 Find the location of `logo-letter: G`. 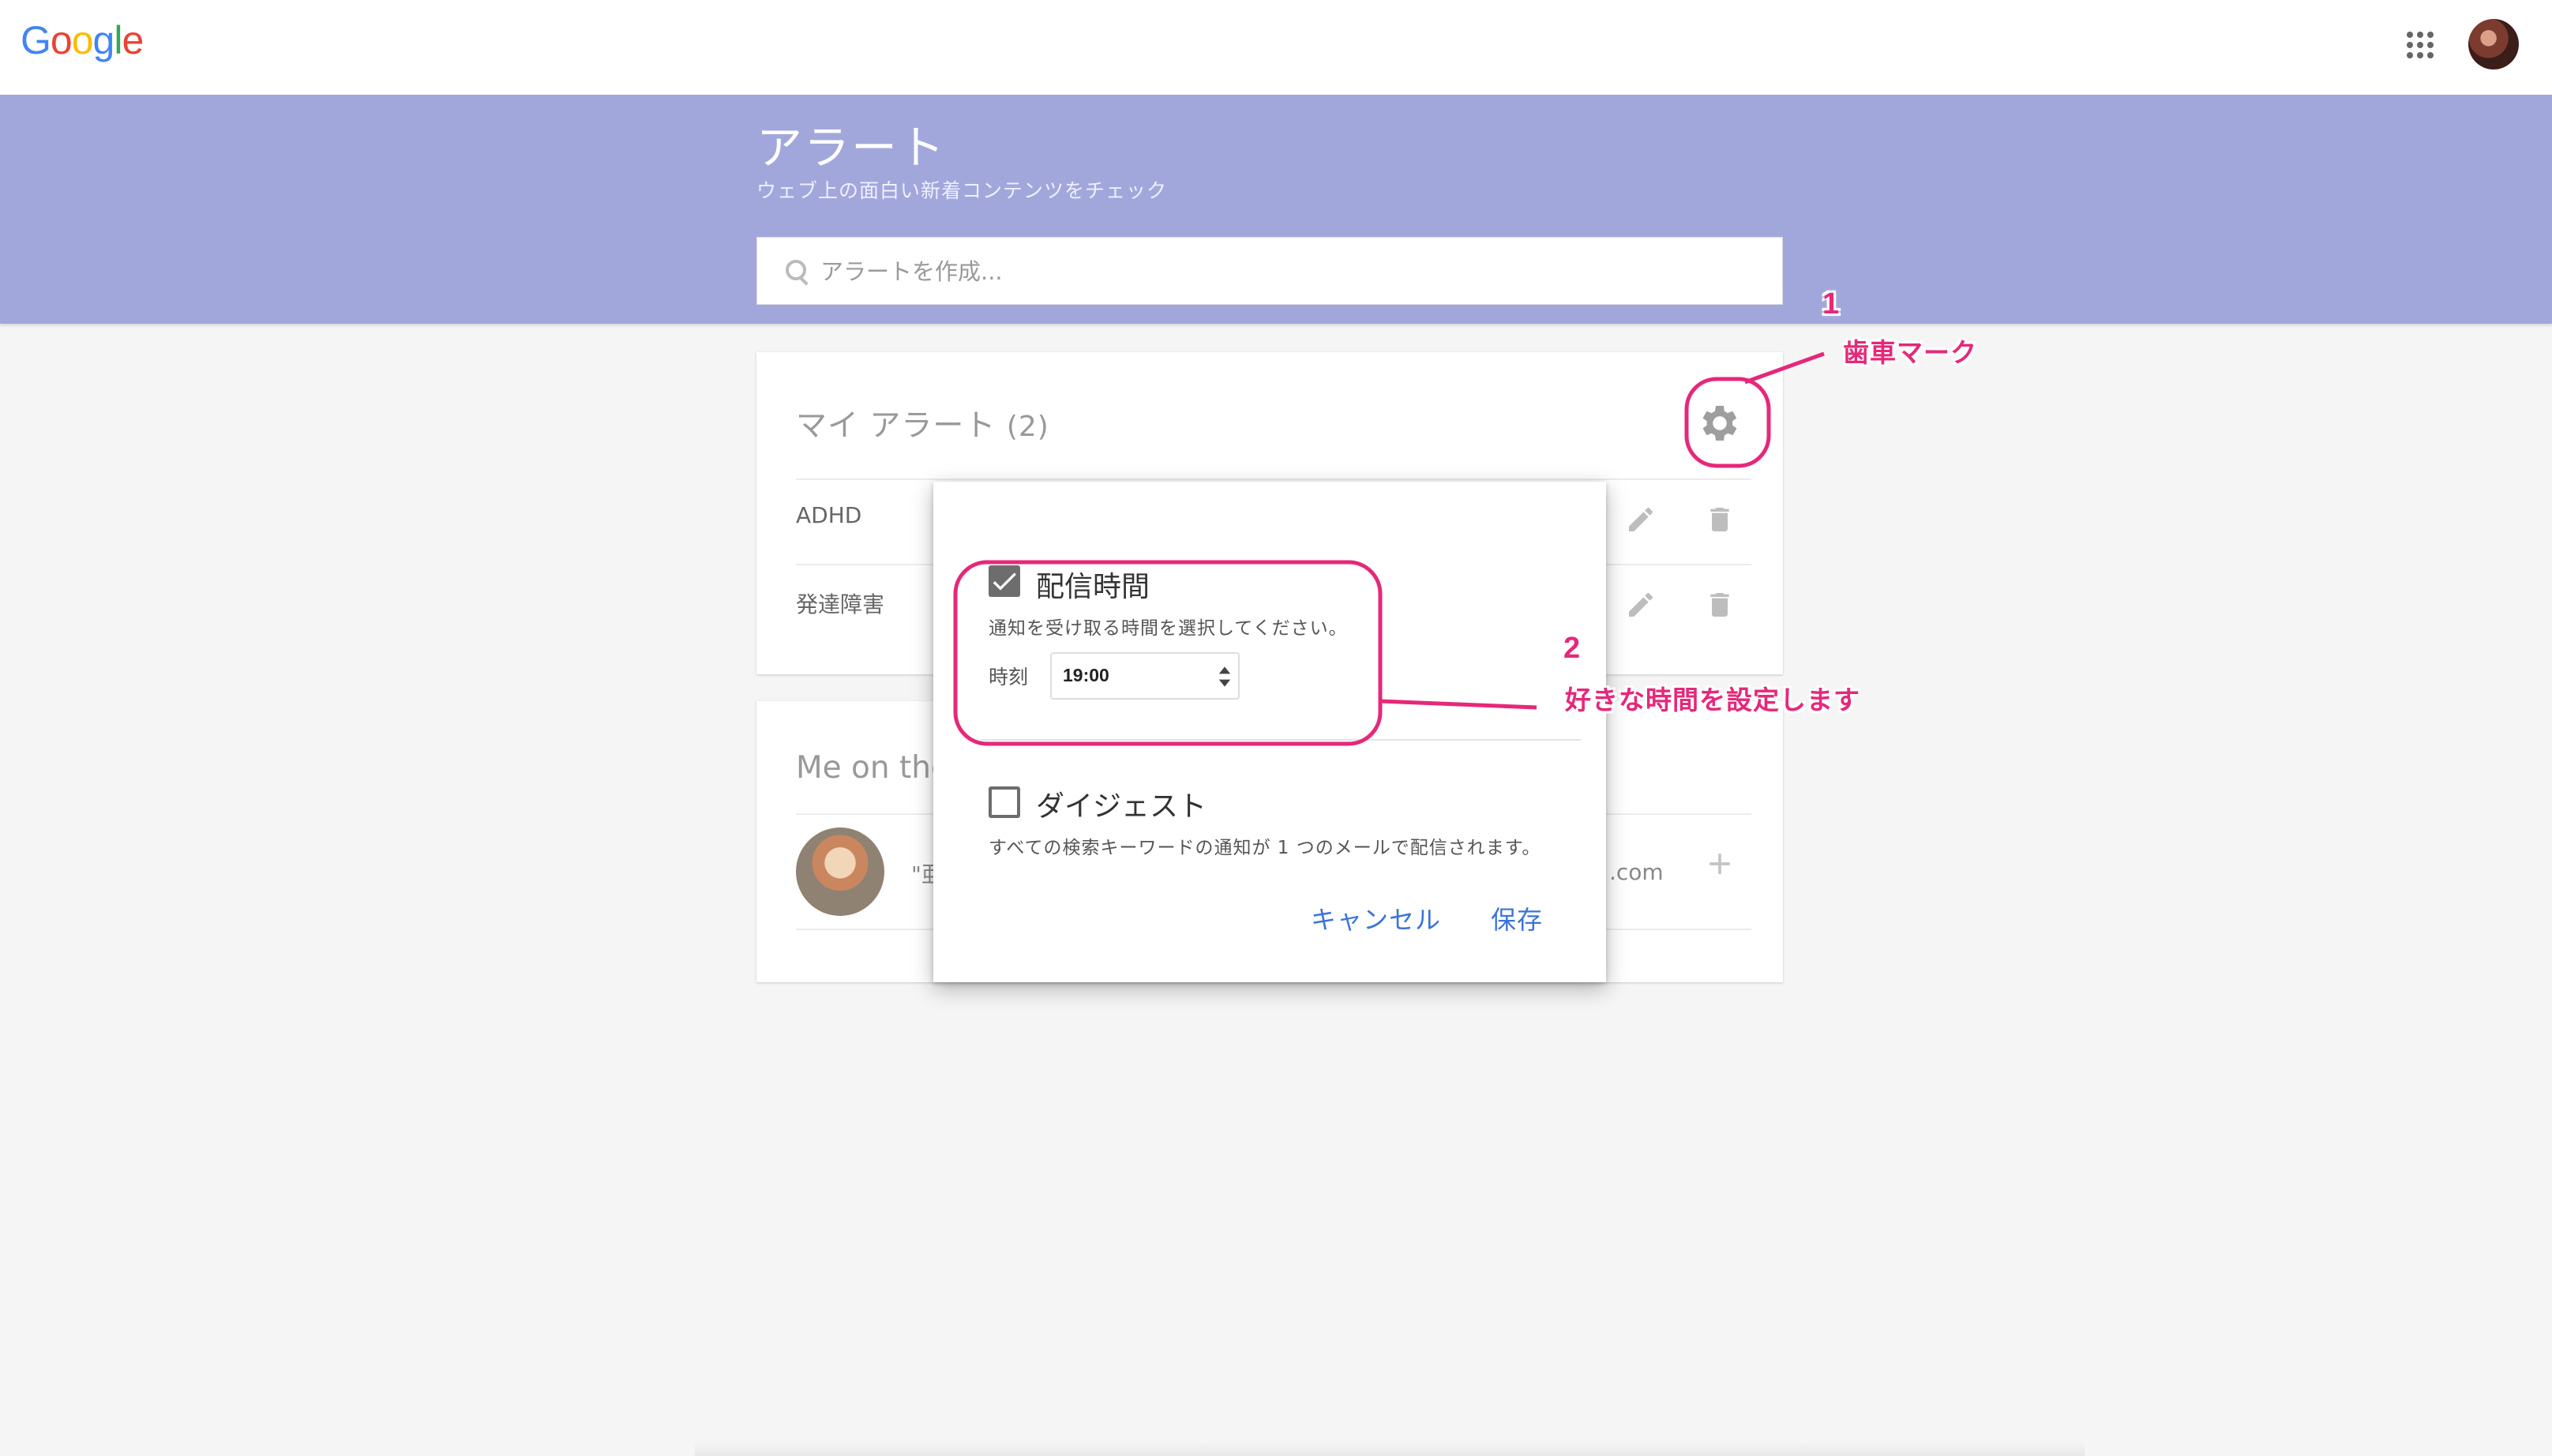

logo-letter: G is located at coordinates (36, 40).